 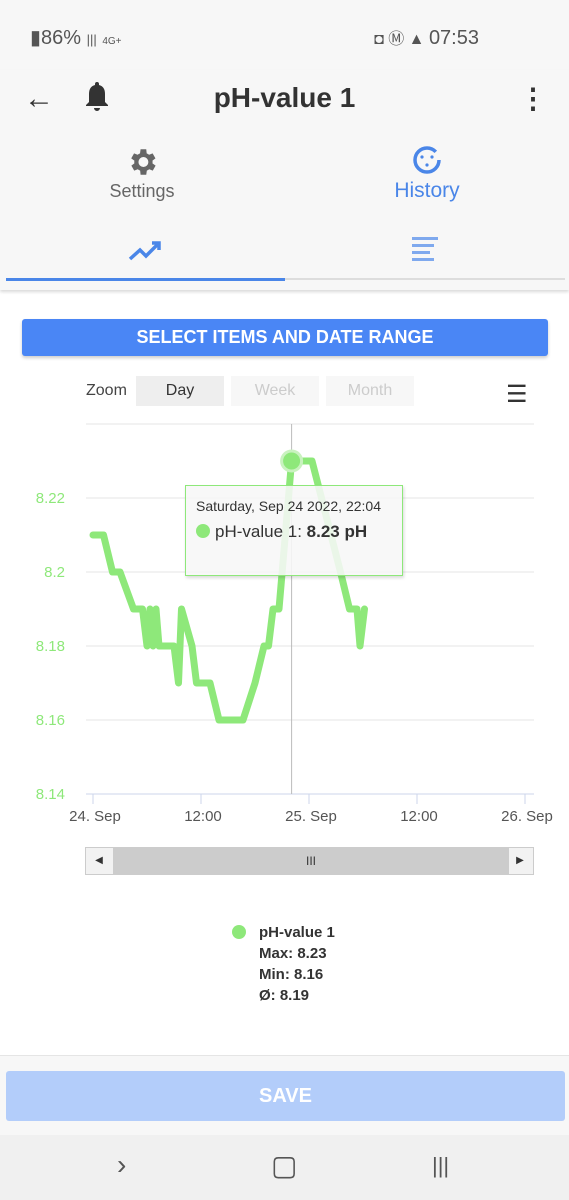 What do you see at coordinates (311, 816) in the screenshot?
I see `x-tick-label: 25. Sep` at bounding box center [311, 816].